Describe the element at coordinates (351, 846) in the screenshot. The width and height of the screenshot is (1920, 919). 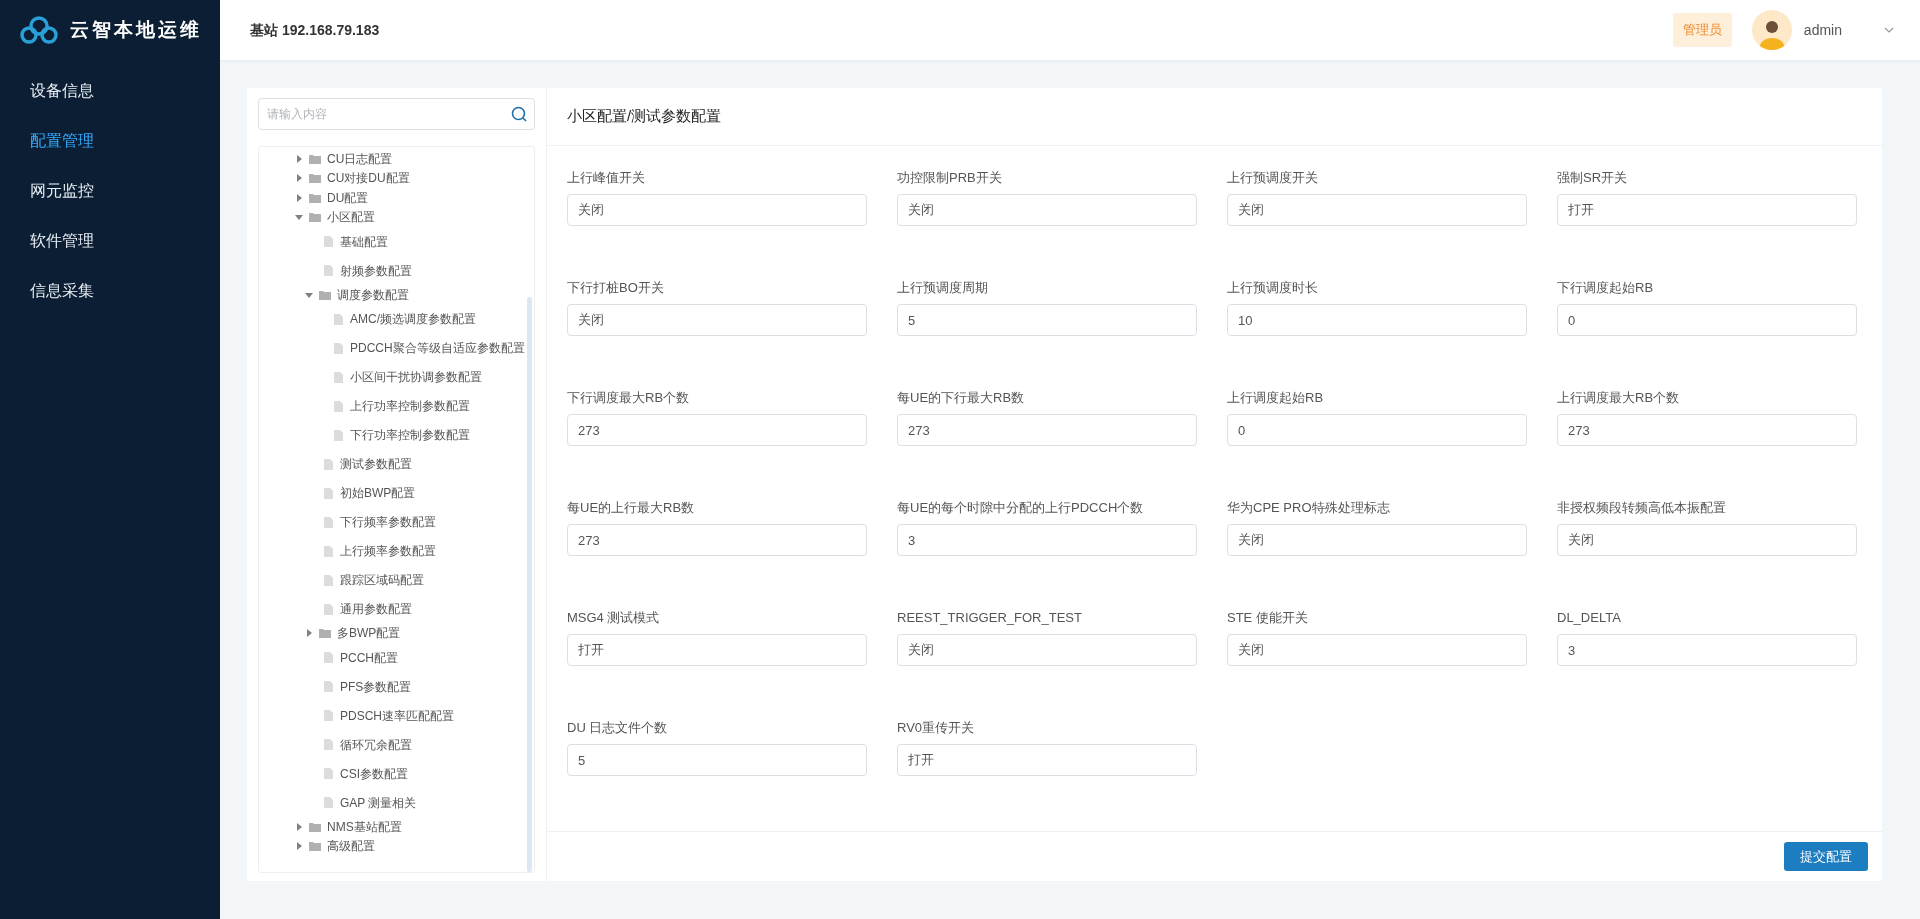
I see `tree-item: 高级配置` at that location.